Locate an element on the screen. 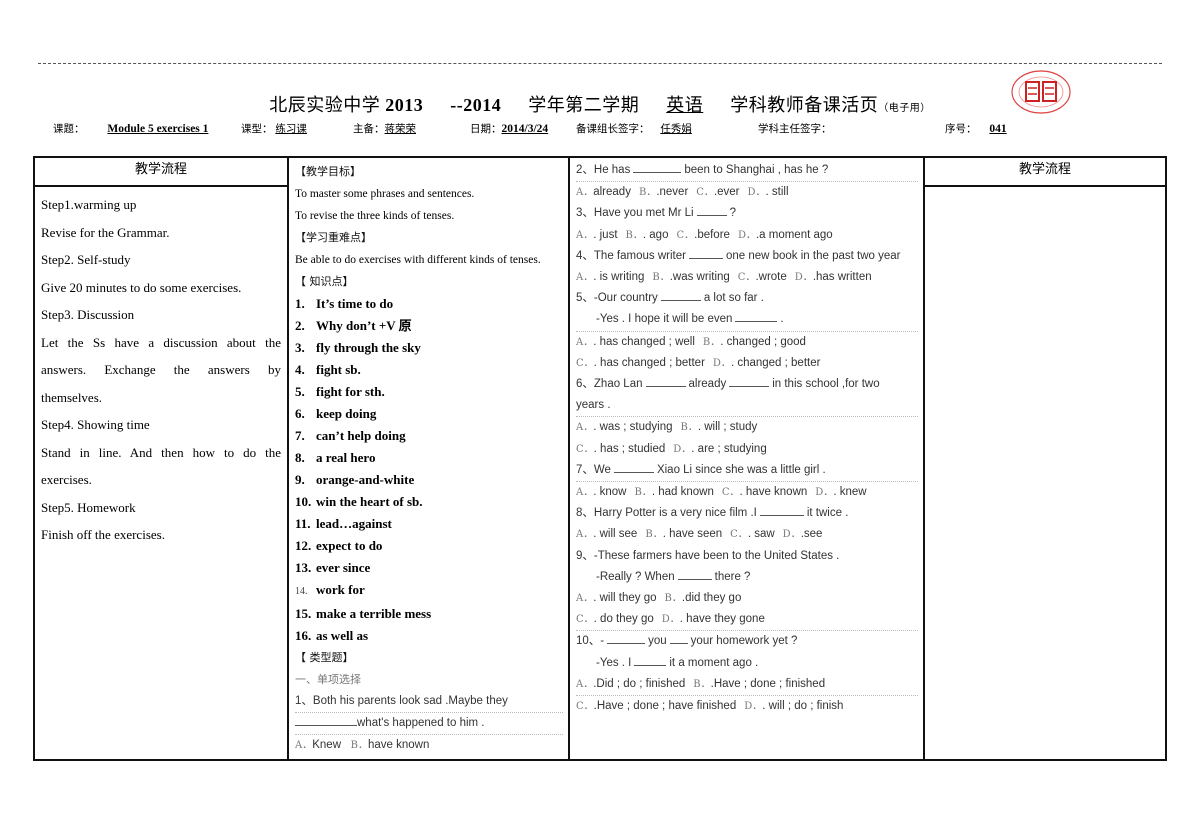  subject: 英语 is located at coordinates (685, 105).